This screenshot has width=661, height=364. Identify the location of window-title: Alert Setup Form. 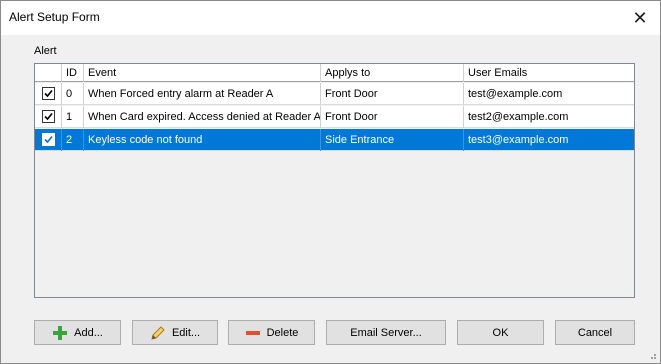
(54, 17).